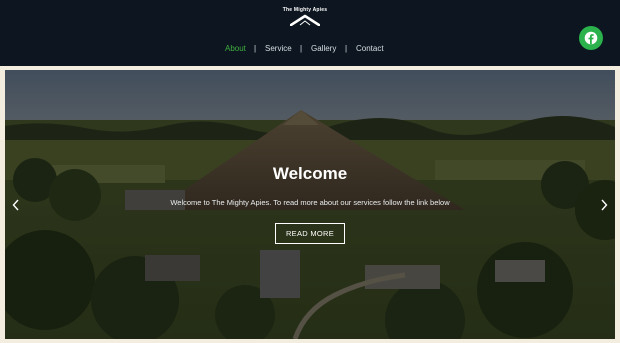 The width and height of the screenshot is (620, 343). What do you see at coordinates (235, 49) in the screenshot?
I see `nav-item-about: About` at bounding box center [235, 49].